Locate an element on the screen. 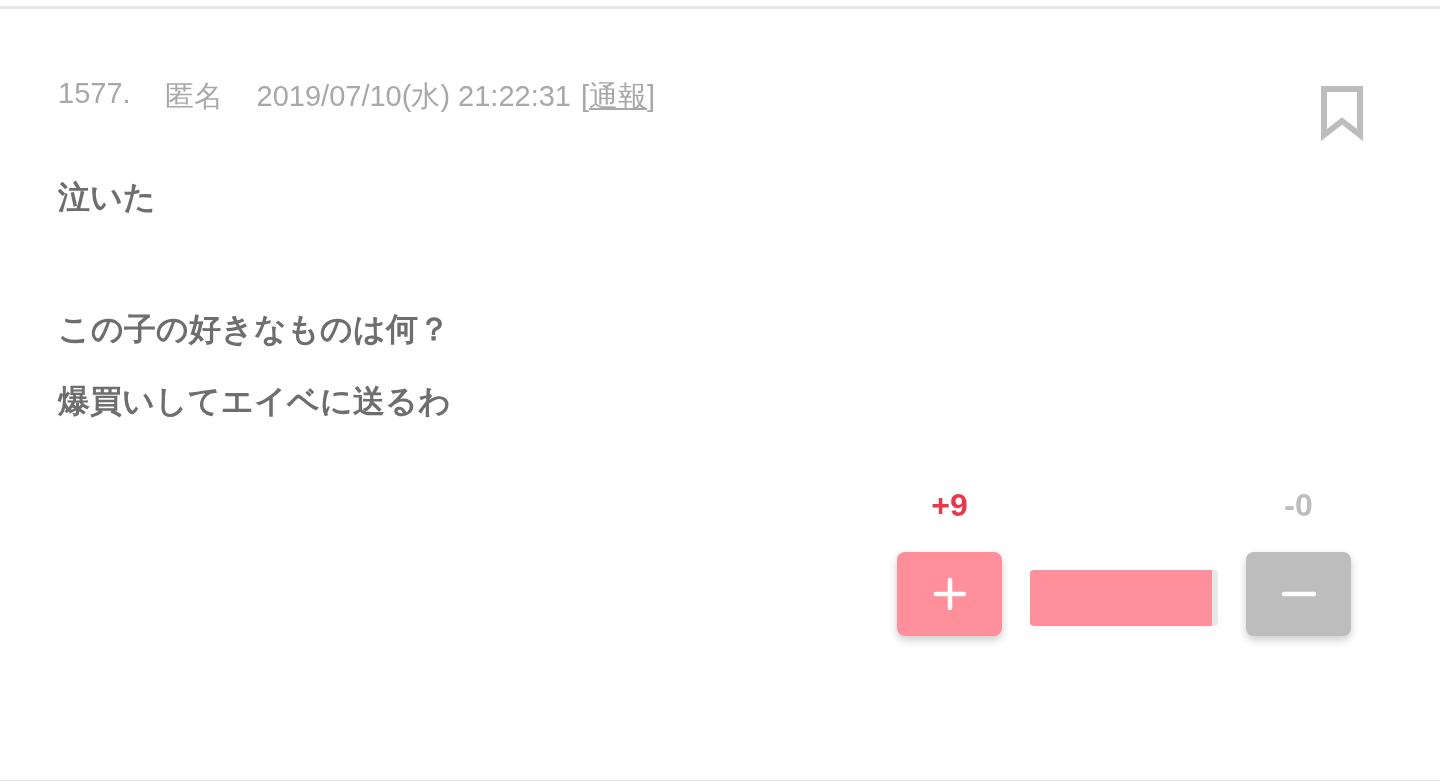  minus-count: -0 is located at coordinates (1298, 505).